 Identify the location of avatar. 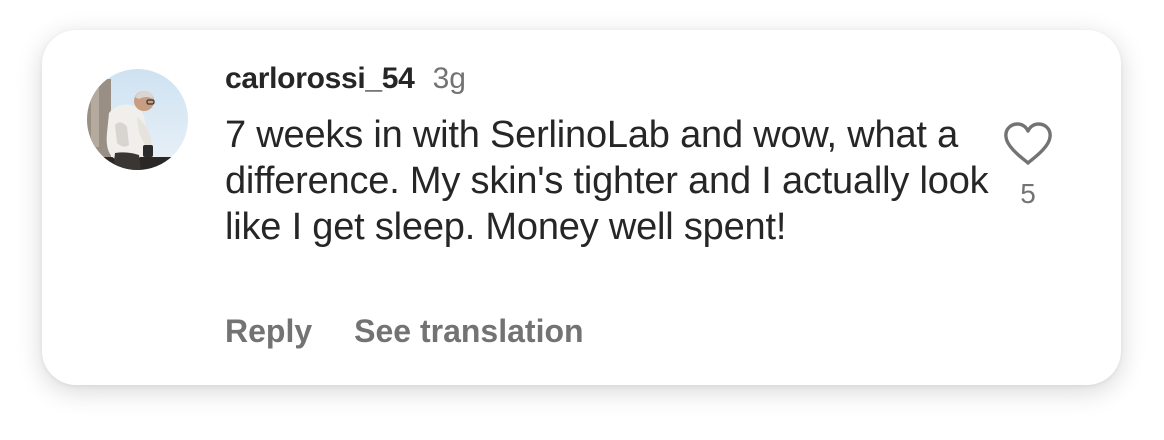
(137, 119).